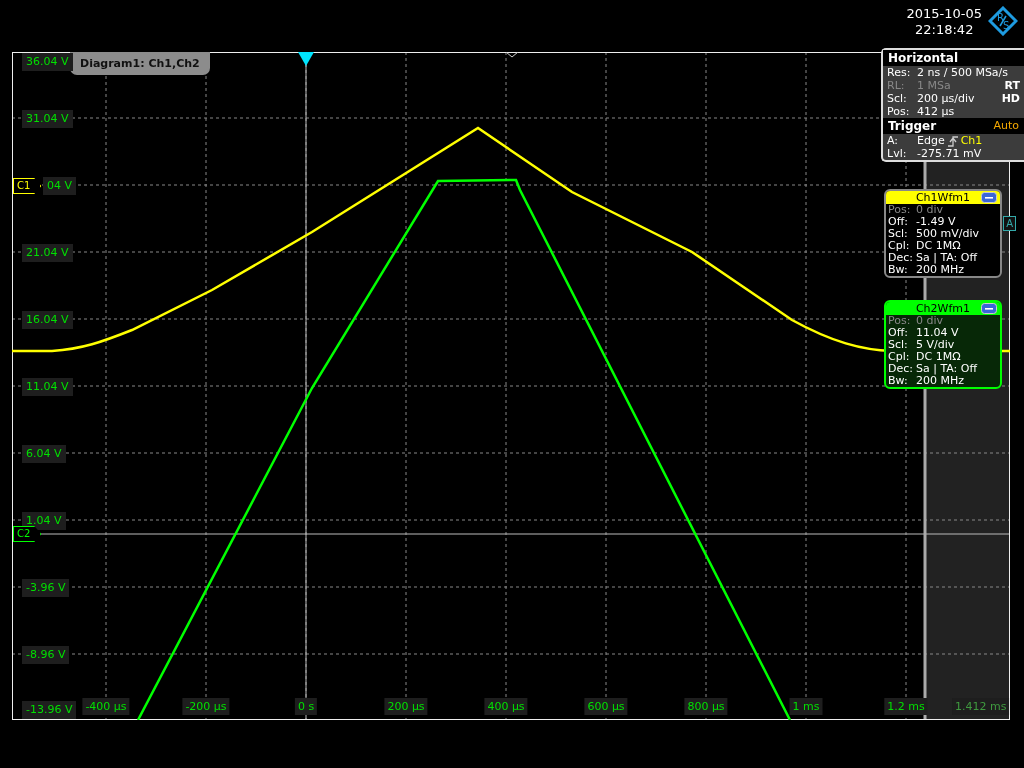 The image size is (1024, 768). Describe the element at coordinates (936, 111) in the screenshot. I see `setting-value: 412 µs` at that location.